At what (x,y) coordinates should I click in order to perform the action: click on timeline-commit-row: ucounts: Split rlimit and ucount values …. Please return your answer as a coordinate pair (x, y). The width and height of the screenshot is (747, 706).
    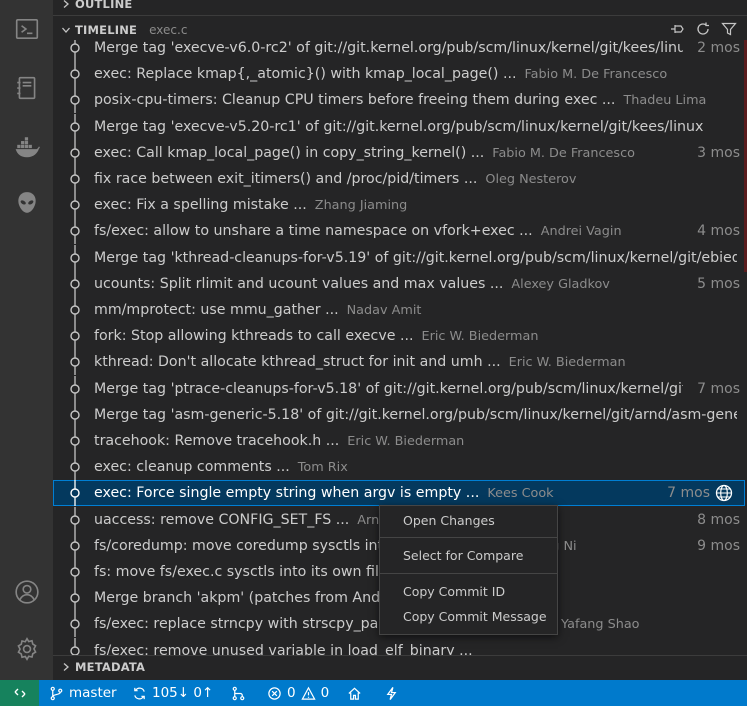
    Looking at the image, I should click on (399, 283).